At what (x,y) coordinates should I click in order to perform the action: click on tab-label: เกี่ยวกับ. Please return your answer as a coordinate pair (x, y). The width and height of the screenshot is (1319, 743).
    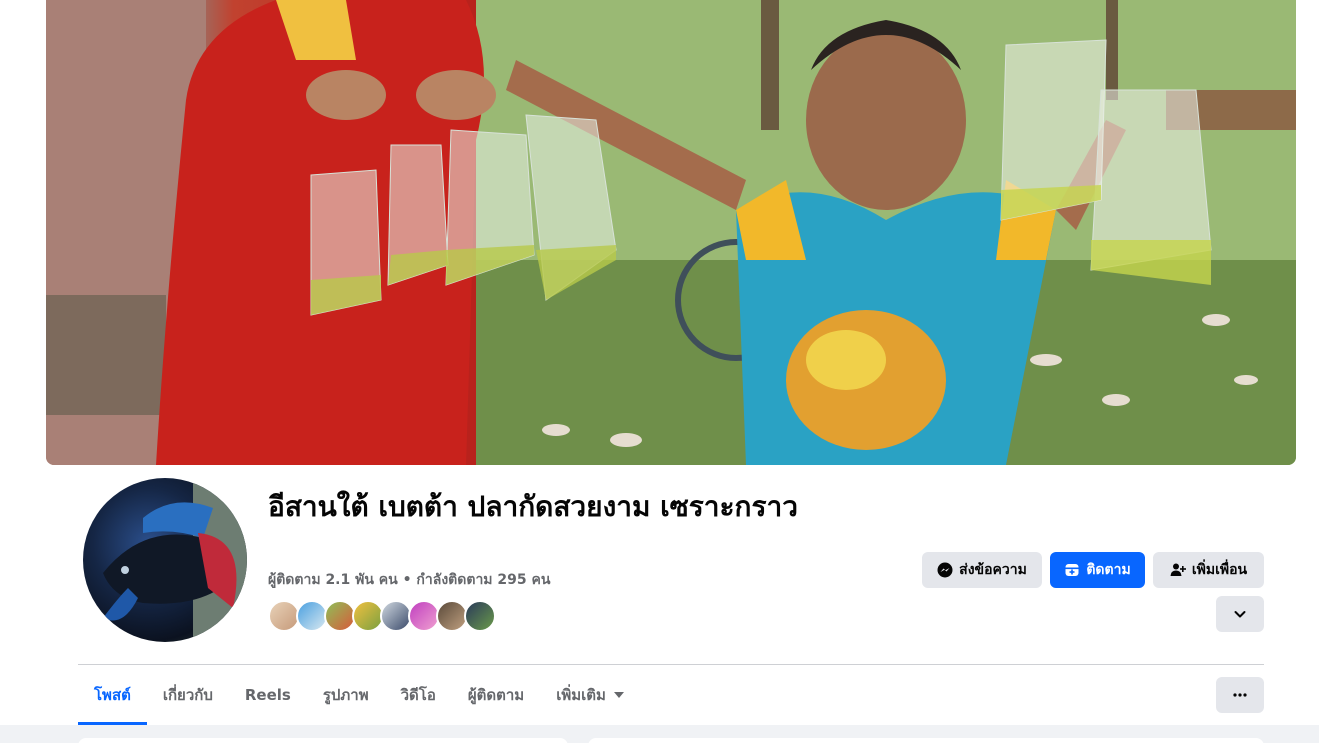
    Looking at the image, I should click on (187, 695).